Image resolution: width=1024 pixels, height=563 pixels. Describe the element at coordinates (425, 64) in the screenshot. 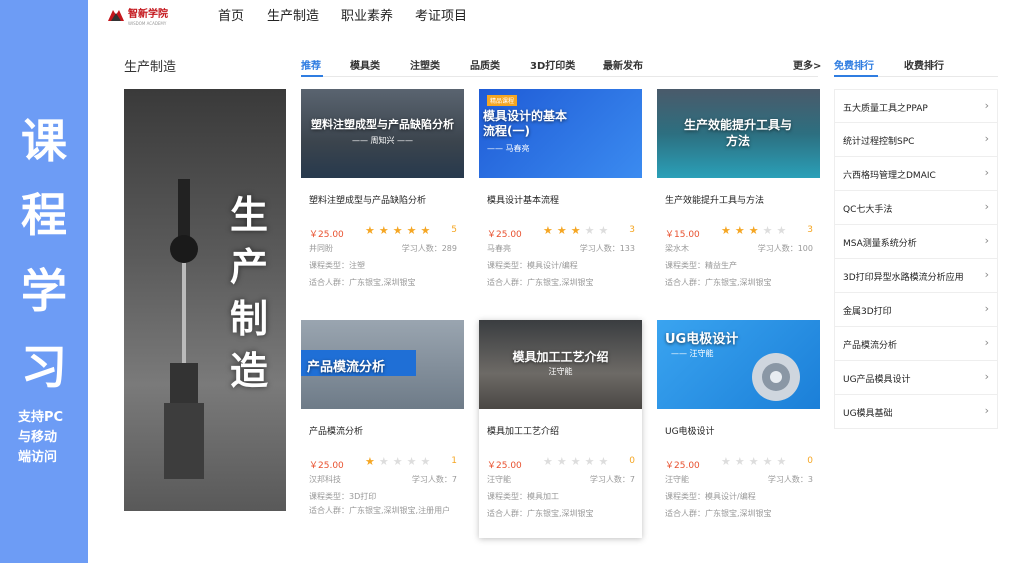

I see `tab-injection: 注塑类` at that location.